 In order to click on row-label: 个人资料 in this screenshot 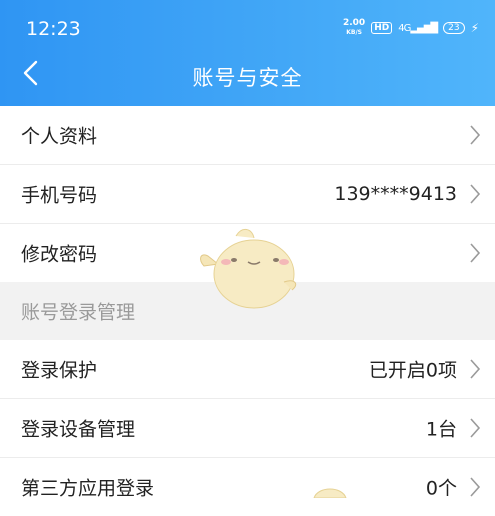, I will do `click(59, 136)`.